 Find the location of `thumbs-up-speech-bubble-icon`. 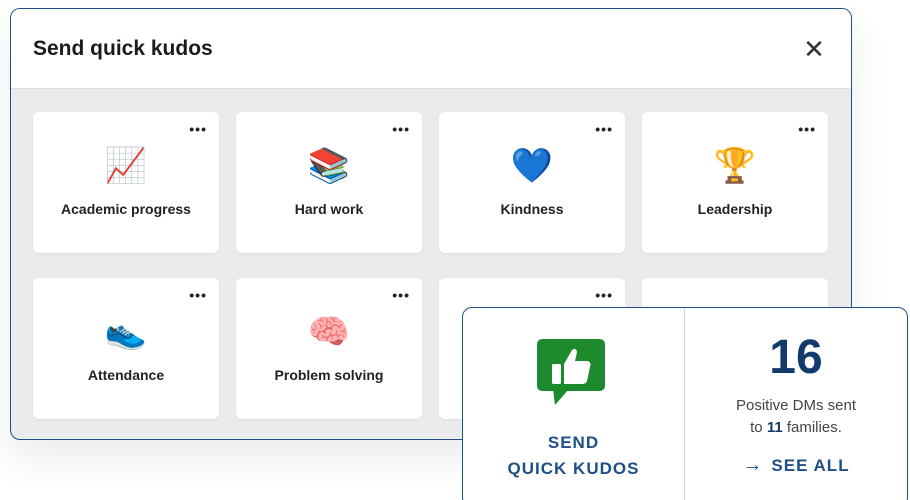

thumbs-up-speech-bubble-icon is located at coordinates (571, 372).